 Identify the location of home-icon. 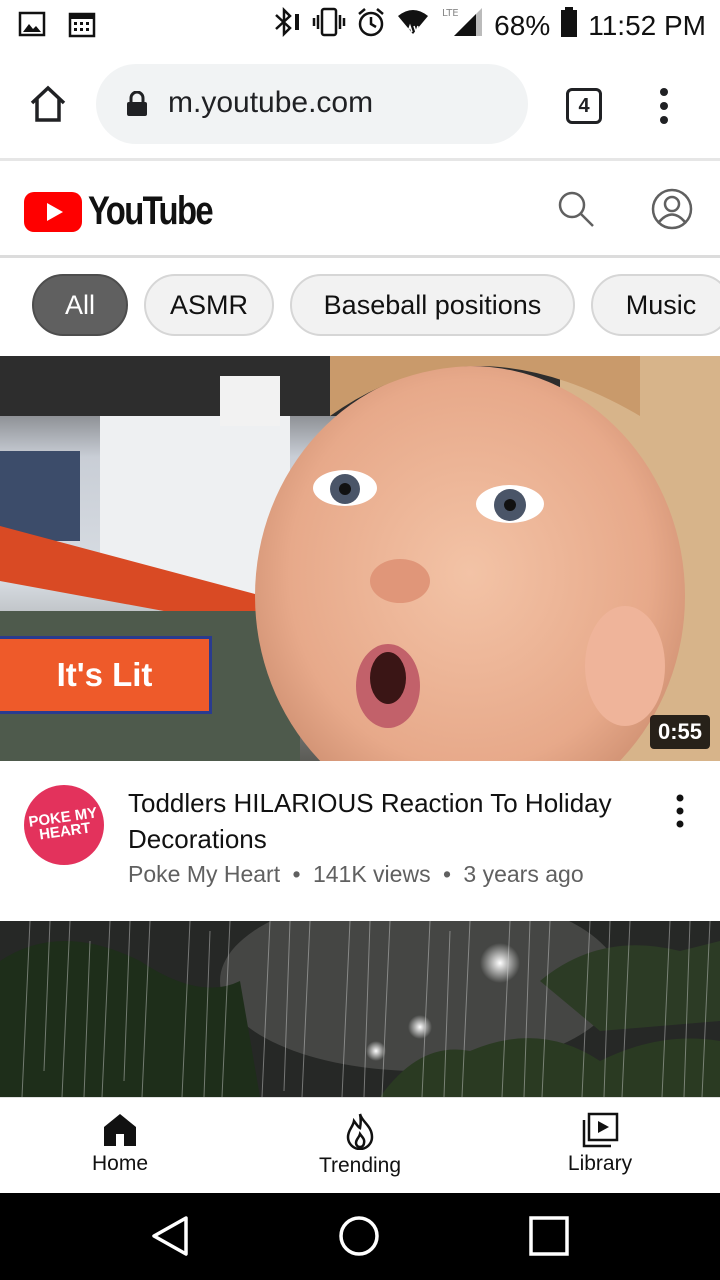
(48, 106).